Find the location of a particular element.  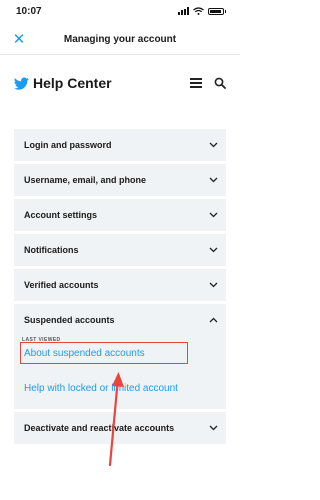

page-title: Managing your account is located at coordinates (120, 39).